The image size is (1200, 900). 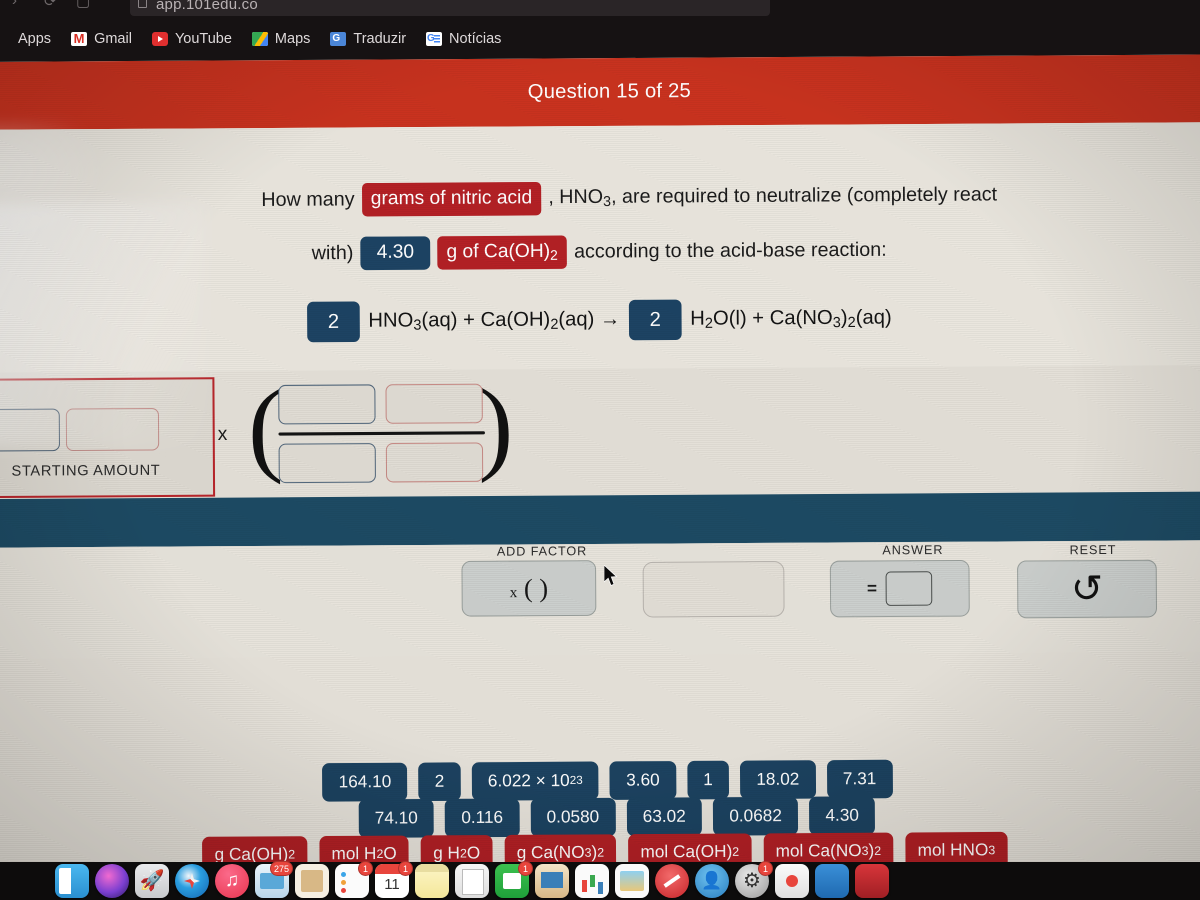 What do you see at coordinates (777, 780) in the screenshot?
I see `numeric-tile: 18.02` at bounding box center [777, 780].